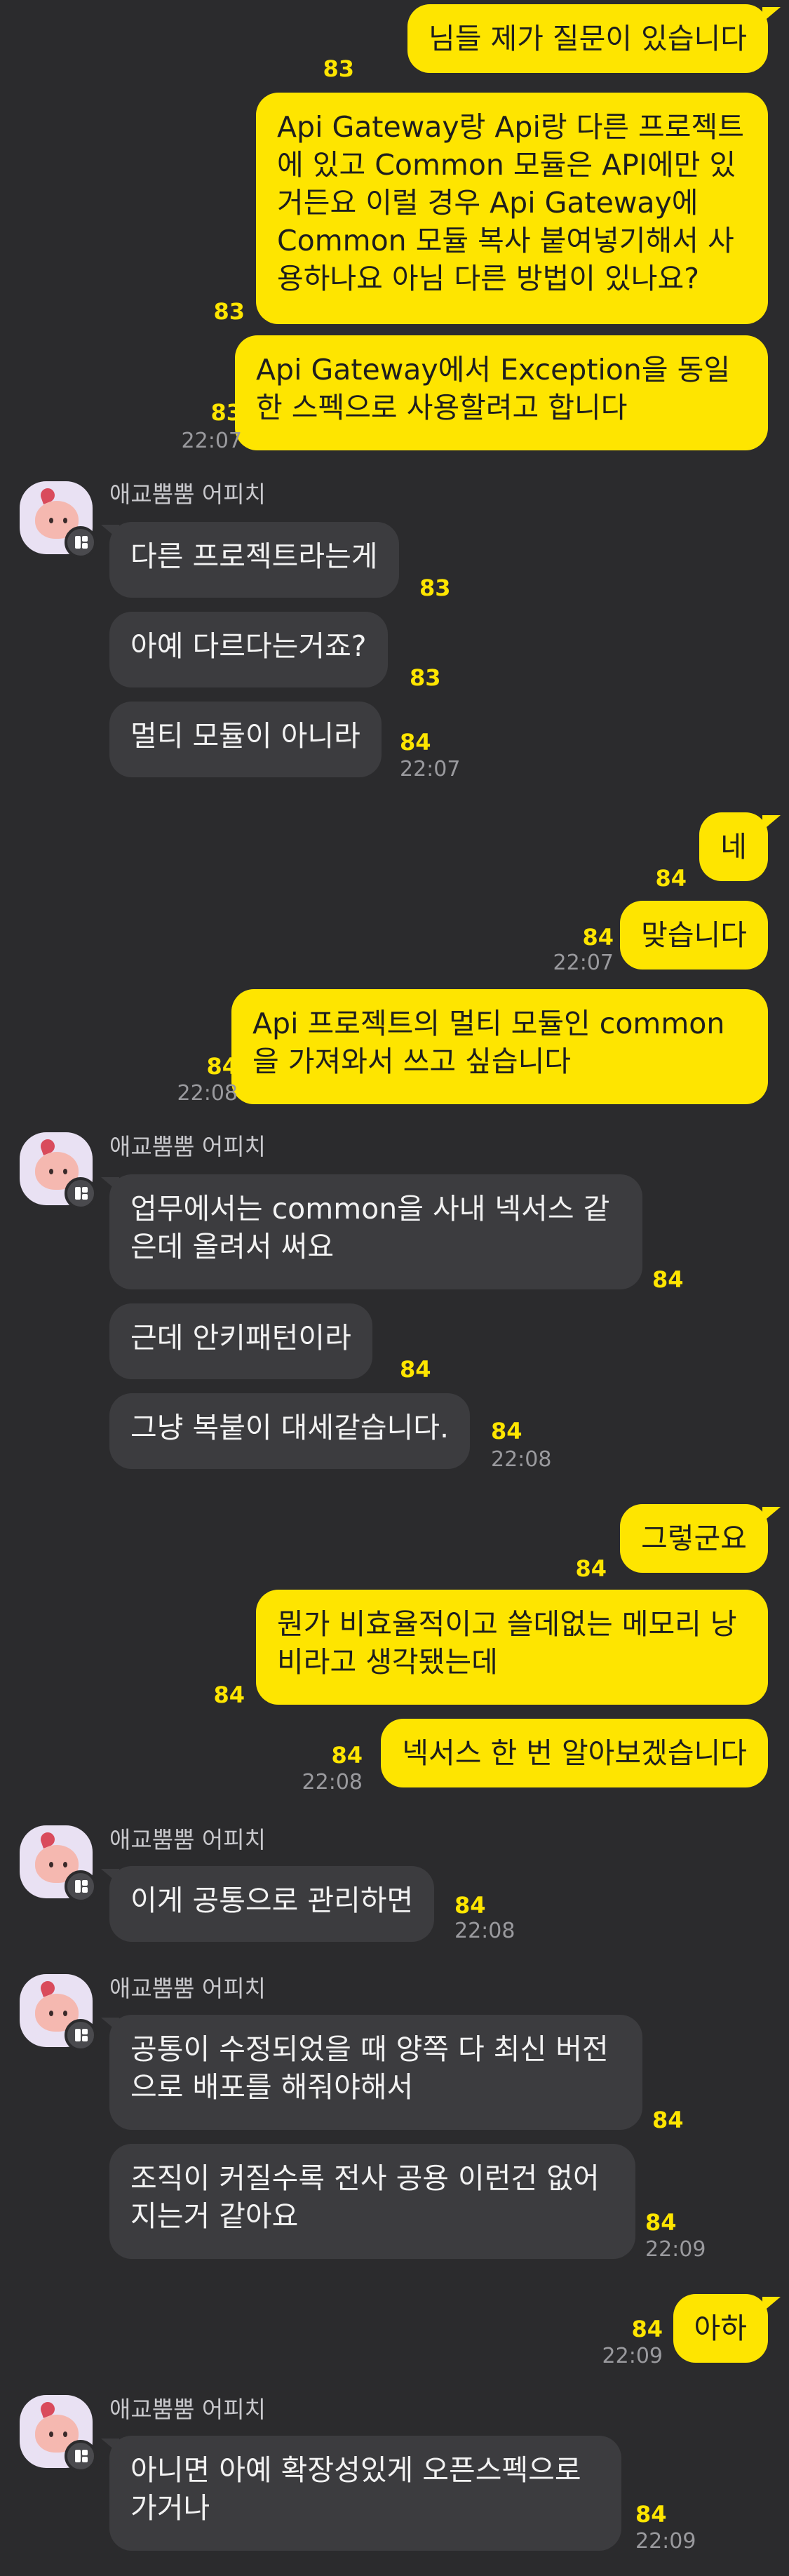 The height and width of the screenshot is (2576, 789). I want to click on message-bubble-other: 멀티 모듈이 아니라, so click(245, 739).